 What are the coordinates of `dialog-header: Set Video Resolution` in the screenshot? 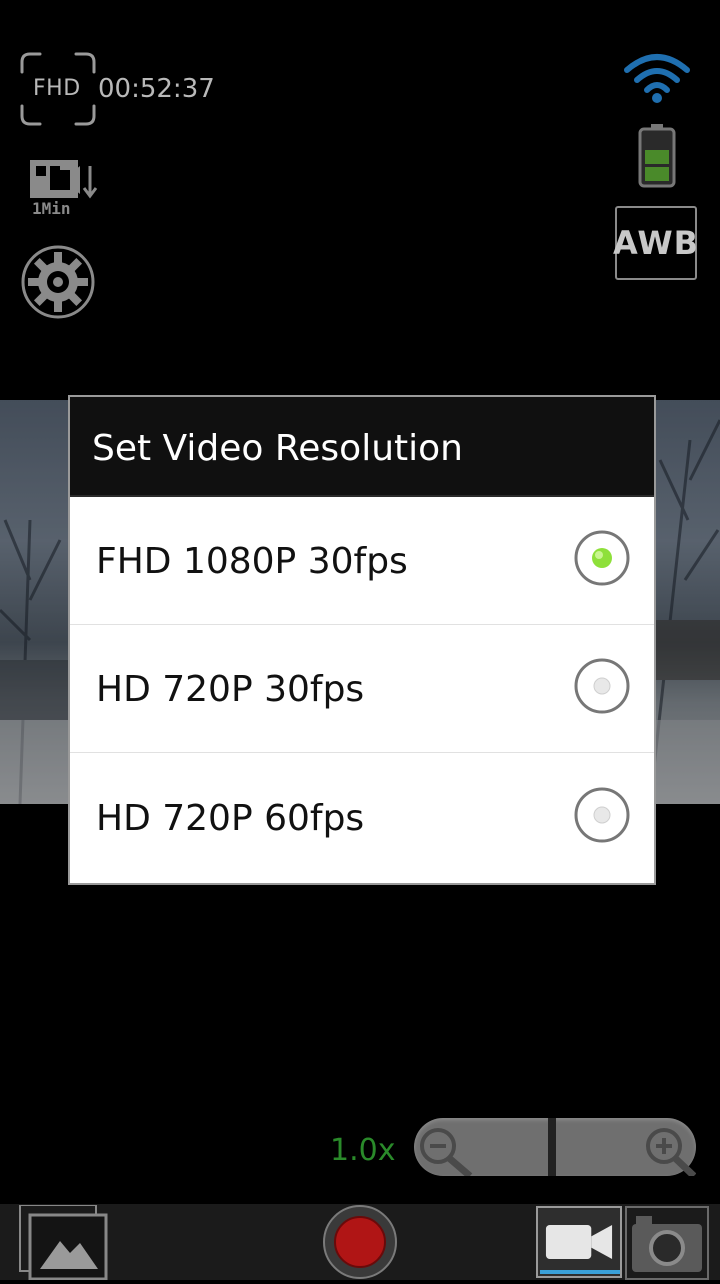 It's located at (362, 447).